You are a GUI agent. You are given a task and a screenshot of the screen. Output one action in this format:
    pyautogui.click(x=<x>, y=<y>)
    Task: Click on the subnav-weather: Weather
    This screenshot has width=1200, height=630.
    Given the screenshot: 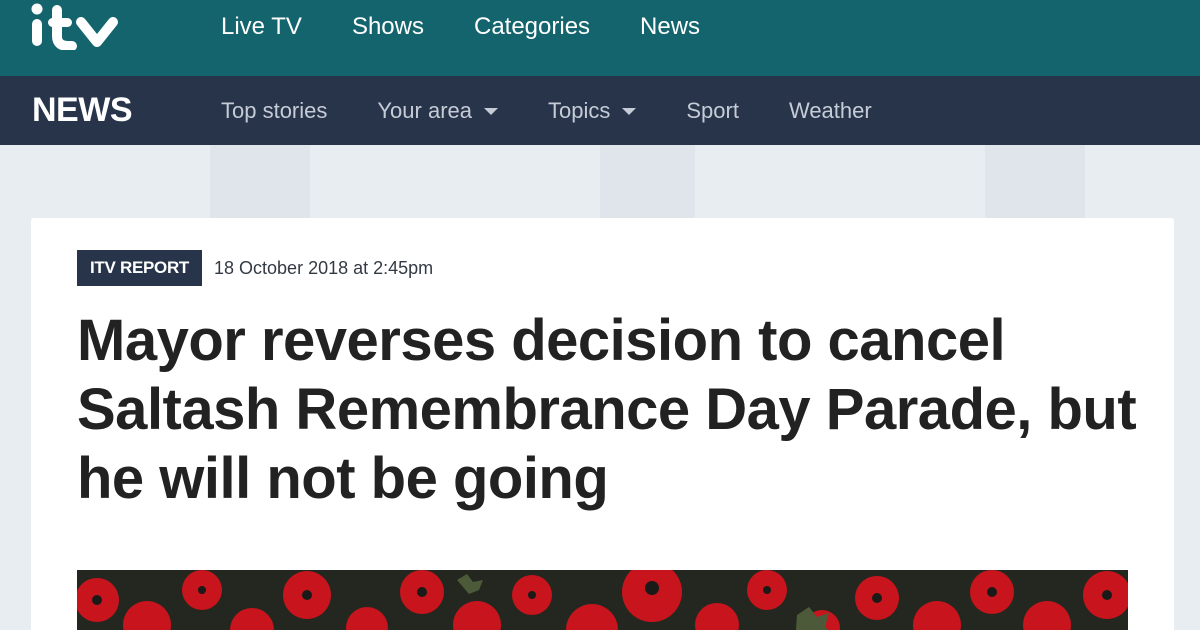 What is the action you would take?
    pyautogui.click(x=830, y=111)
    